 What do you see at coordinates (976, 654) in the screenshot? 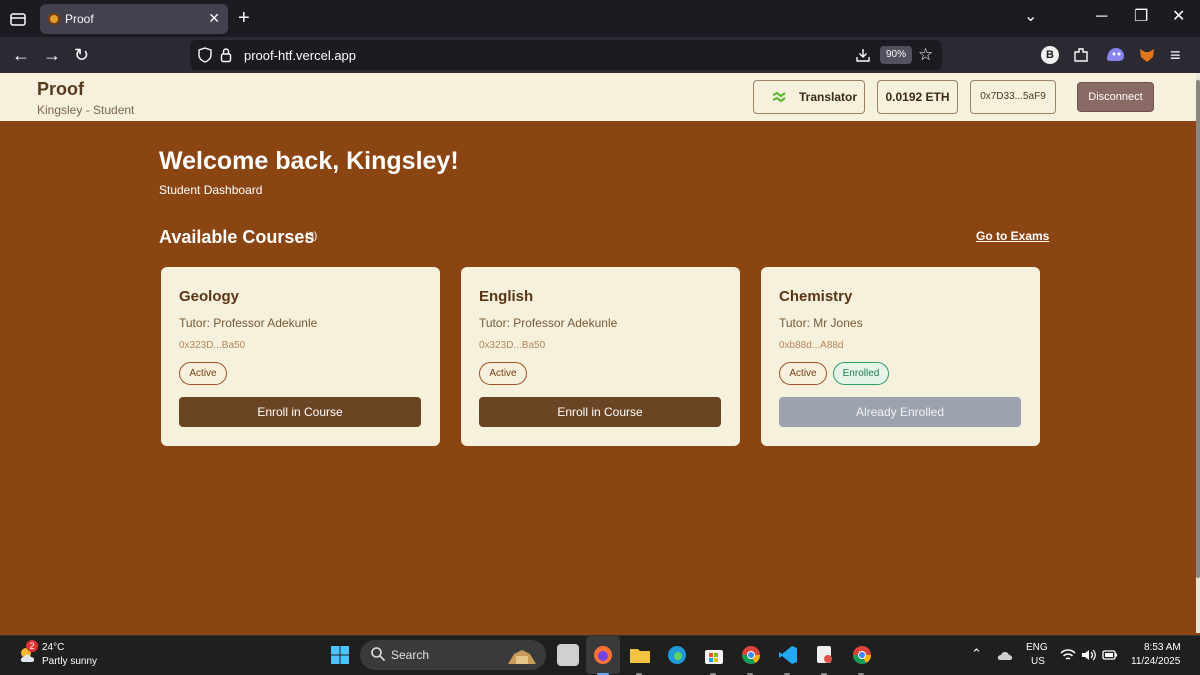
I see `show-hidden-icons-chevron-icon: ⌃` at bounding box center [976, 654].